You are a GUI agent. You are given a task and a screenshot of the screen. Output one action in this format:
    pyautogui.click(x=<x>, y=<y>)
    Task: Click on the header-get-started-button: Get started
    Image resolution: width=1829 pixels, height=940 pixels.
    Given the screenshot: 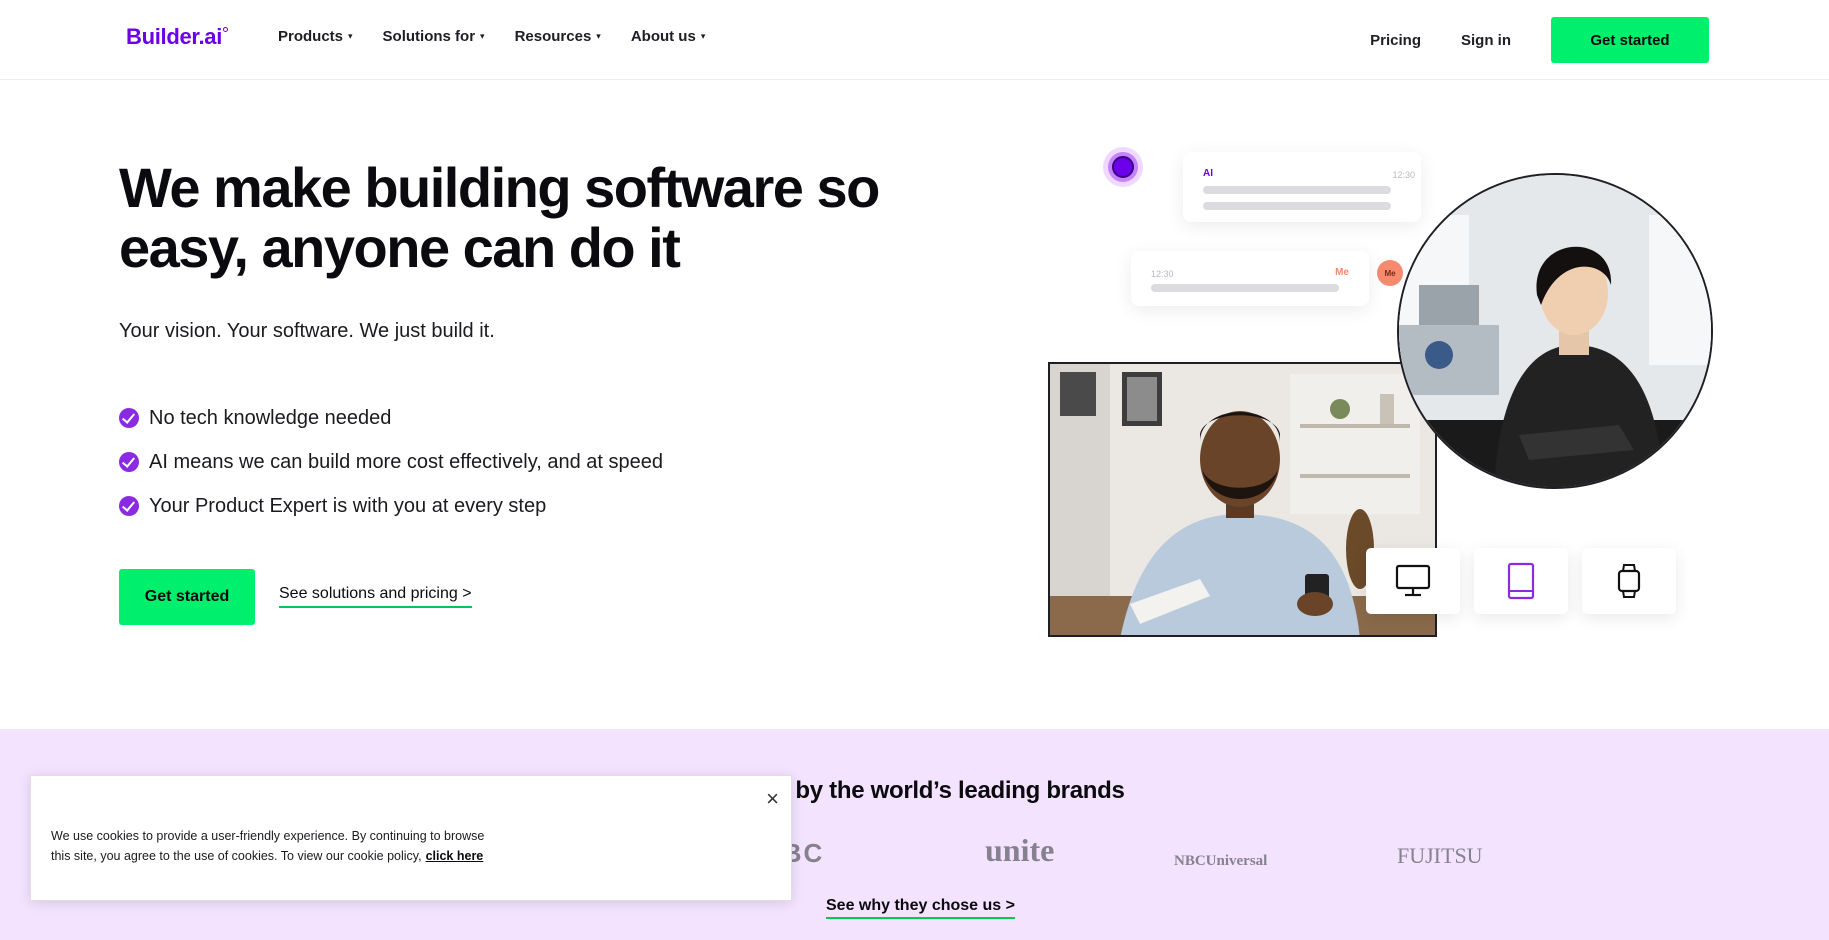 What is the action you would take?
    pyautogui.click(x=1630, y=40)
    